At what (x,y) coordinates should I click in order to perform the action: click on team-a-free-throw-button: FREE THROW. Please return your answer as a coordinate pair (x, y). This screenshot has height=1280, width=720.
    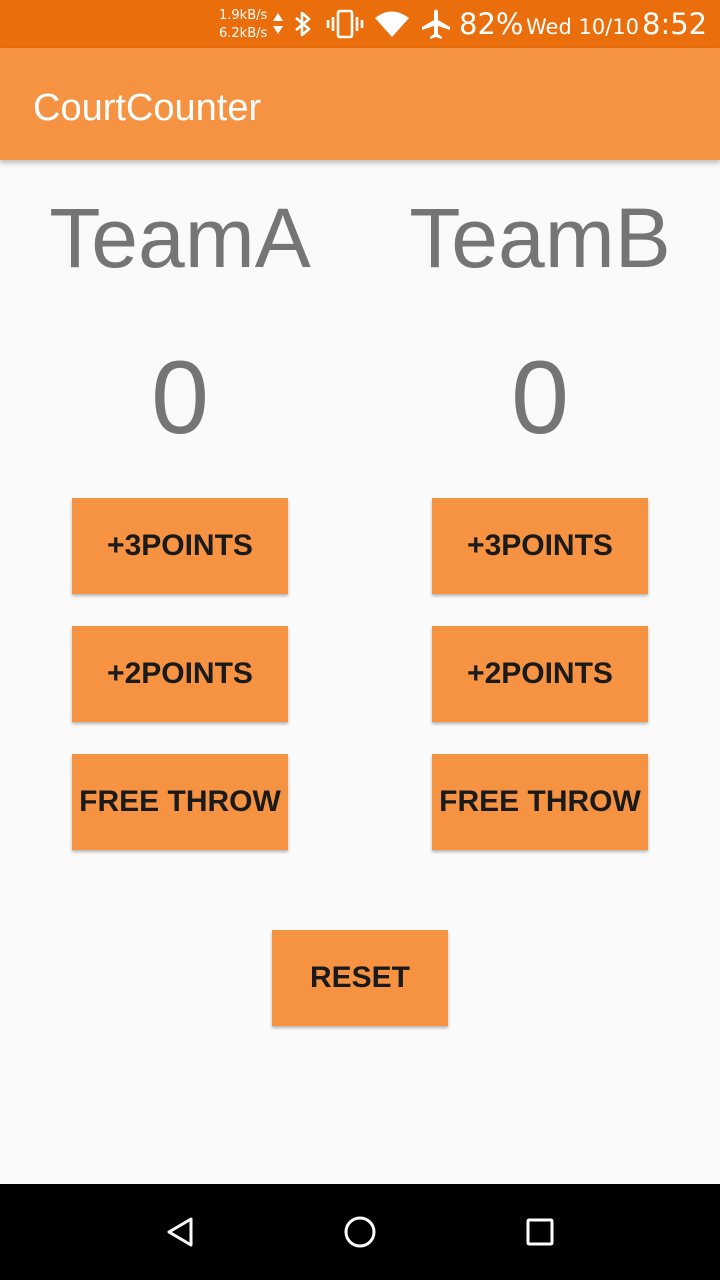
    Looking at the image, I should click on (180, 802).